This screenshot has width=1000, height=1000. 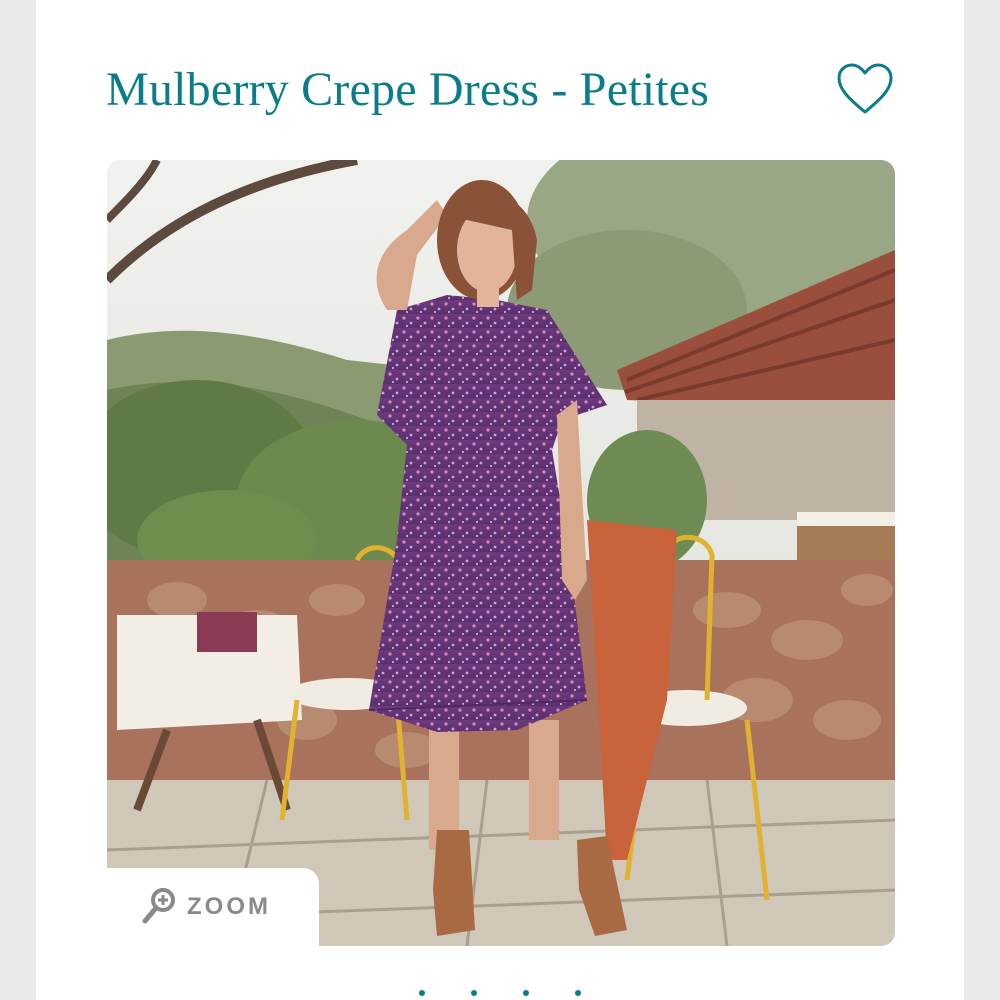 What do you see at coordinates (158, 906) in the screenshot?
I see `zoom-icon` at bounding box center [158, 906].